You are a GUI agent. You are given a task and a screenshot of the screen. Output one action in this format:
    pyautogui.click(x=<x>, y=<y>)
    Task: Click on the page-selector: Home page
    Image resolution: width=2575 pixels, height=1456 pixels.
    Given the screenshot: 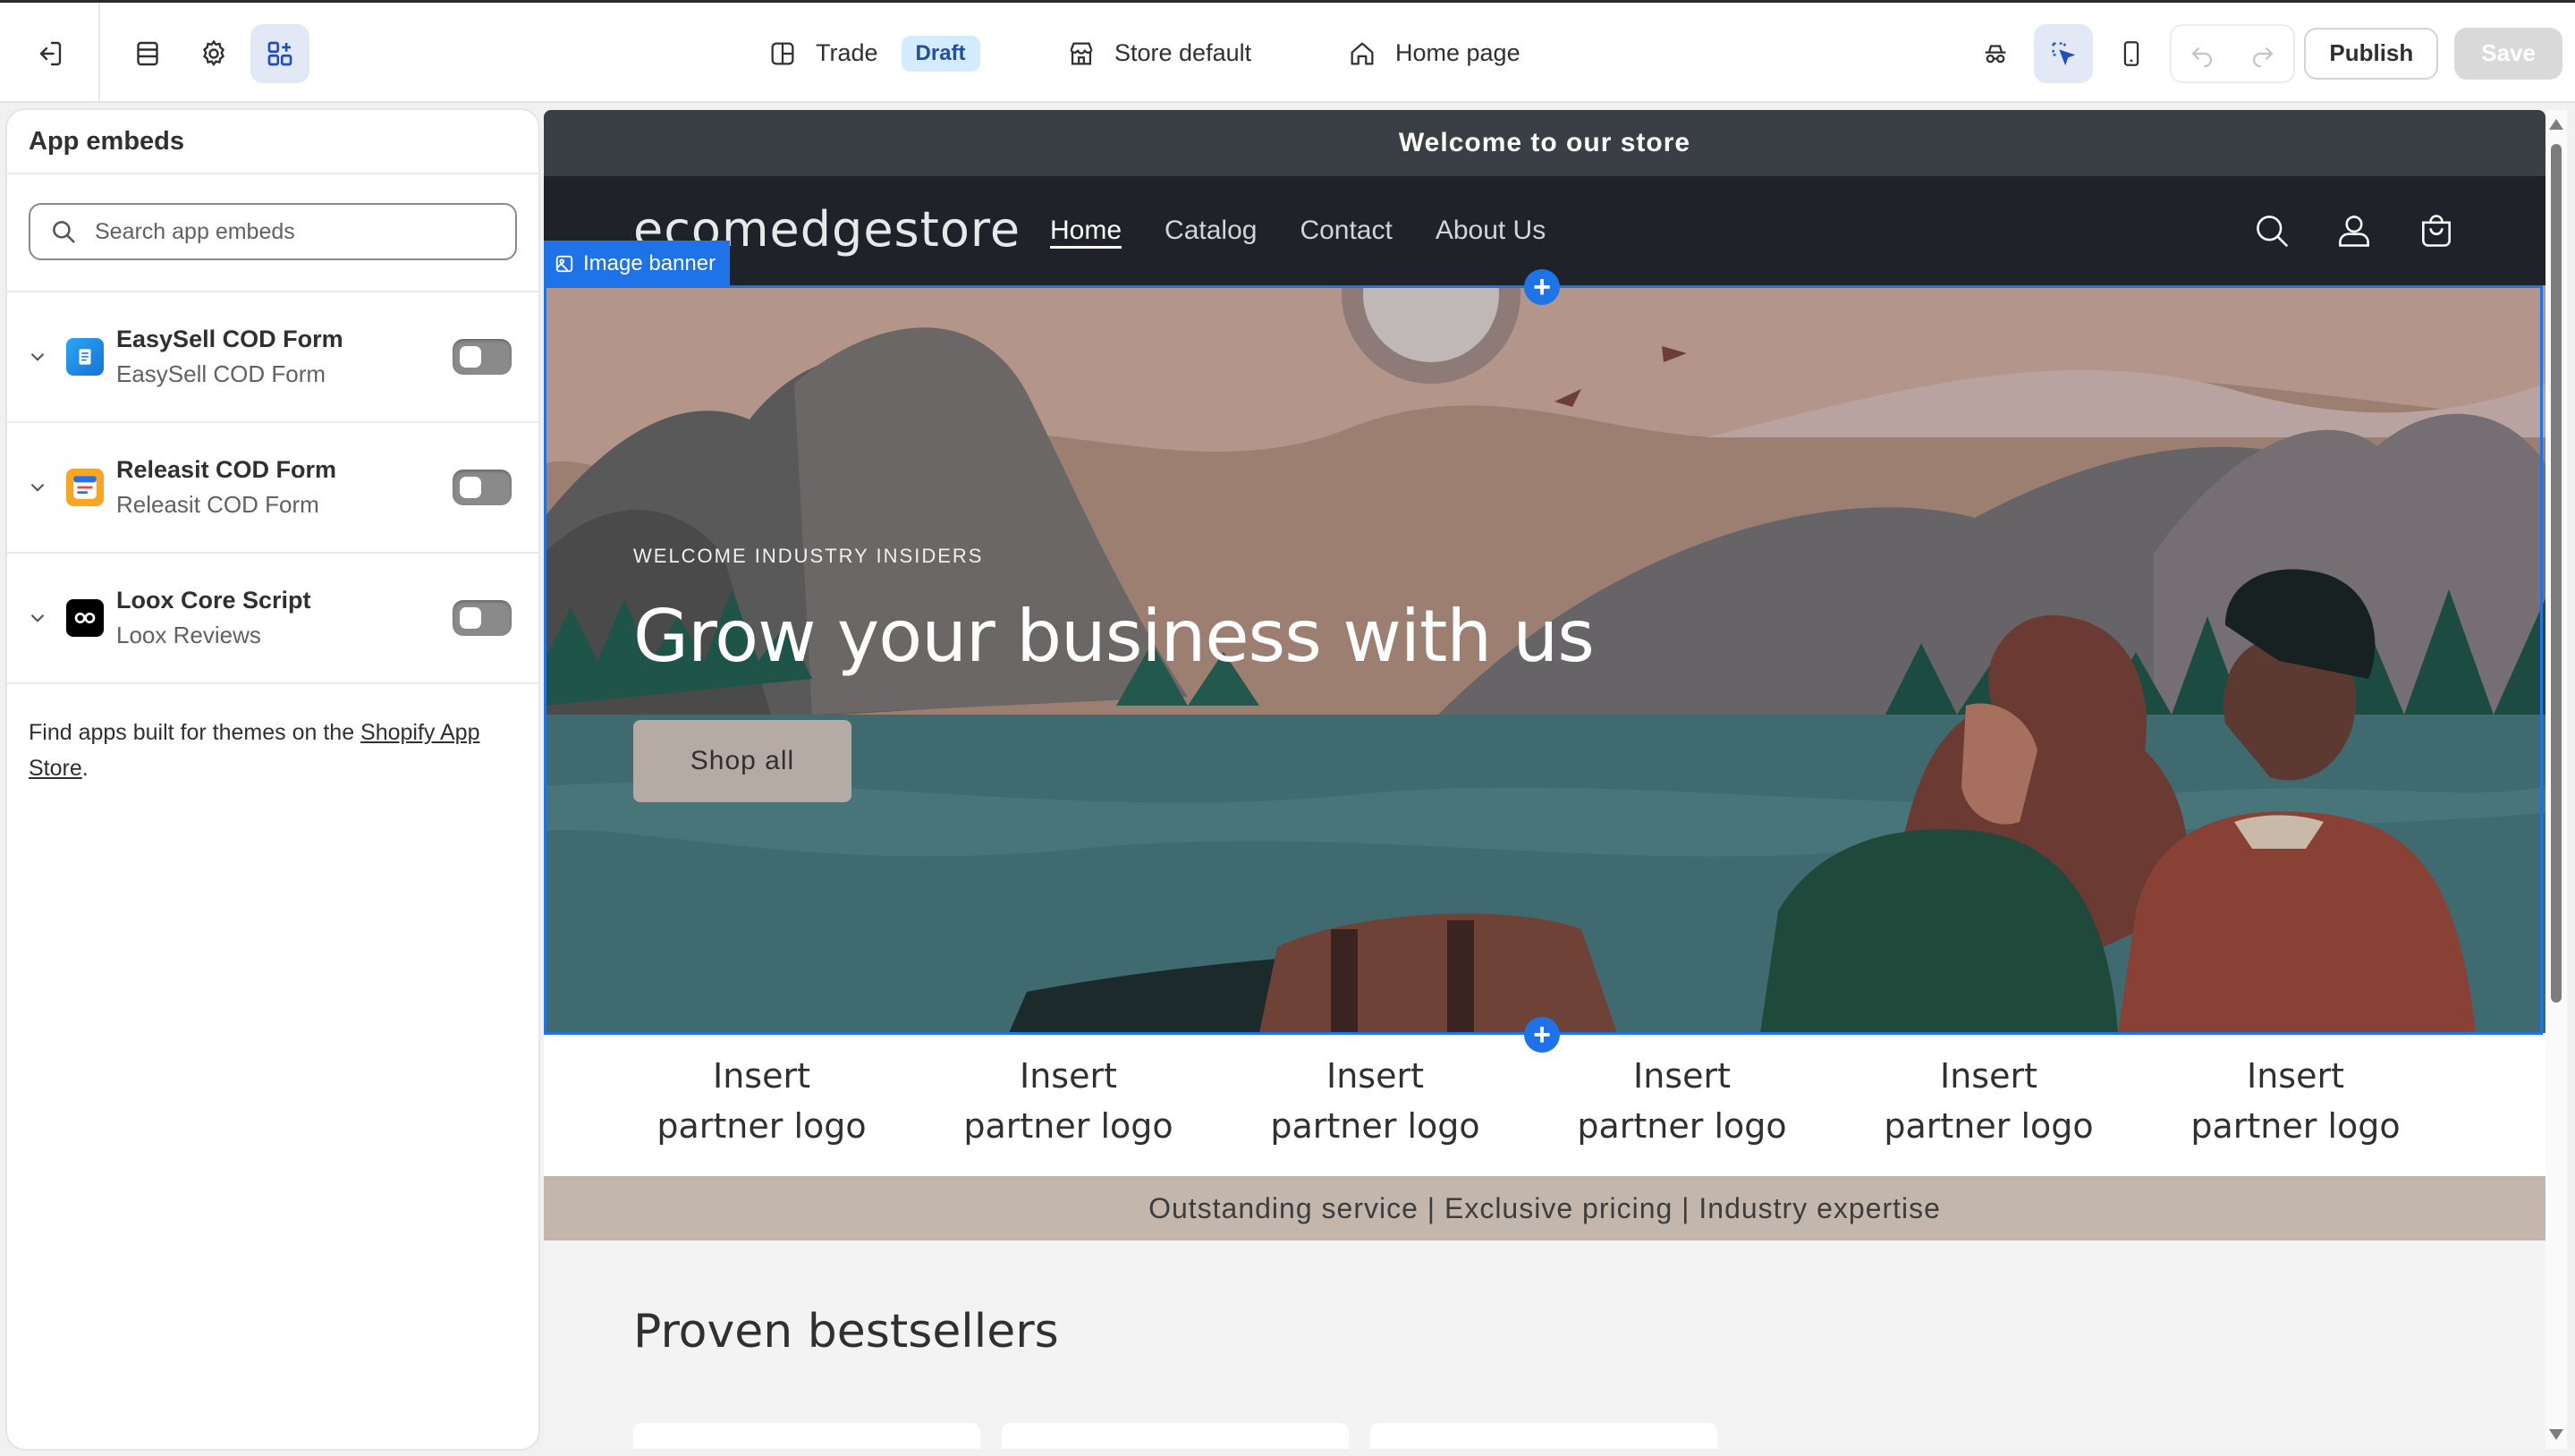 What is the action you would take?
    pyautogui.click(x=1434, y=53)
    